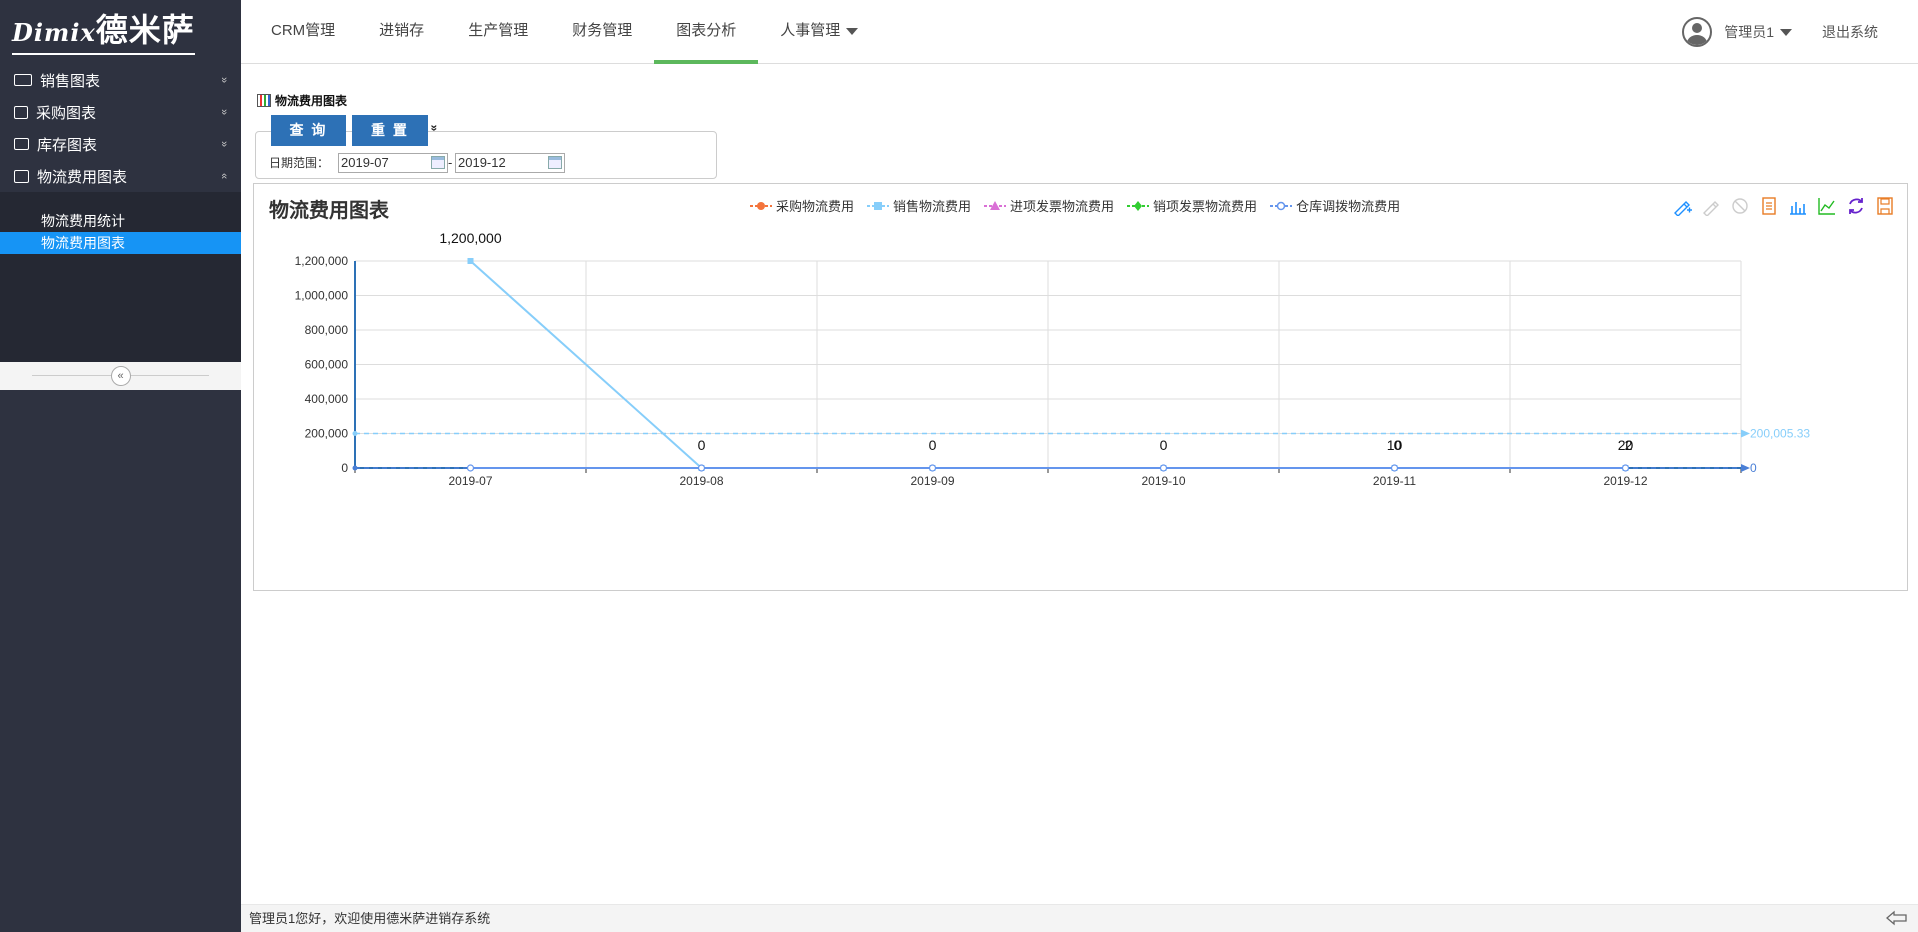 This screenshot has height=932, width=1918. What do you see at coordinates (223, 176) in the screenshot?
I see `chevron-up-icon: «` at bounding box center [223, 176].